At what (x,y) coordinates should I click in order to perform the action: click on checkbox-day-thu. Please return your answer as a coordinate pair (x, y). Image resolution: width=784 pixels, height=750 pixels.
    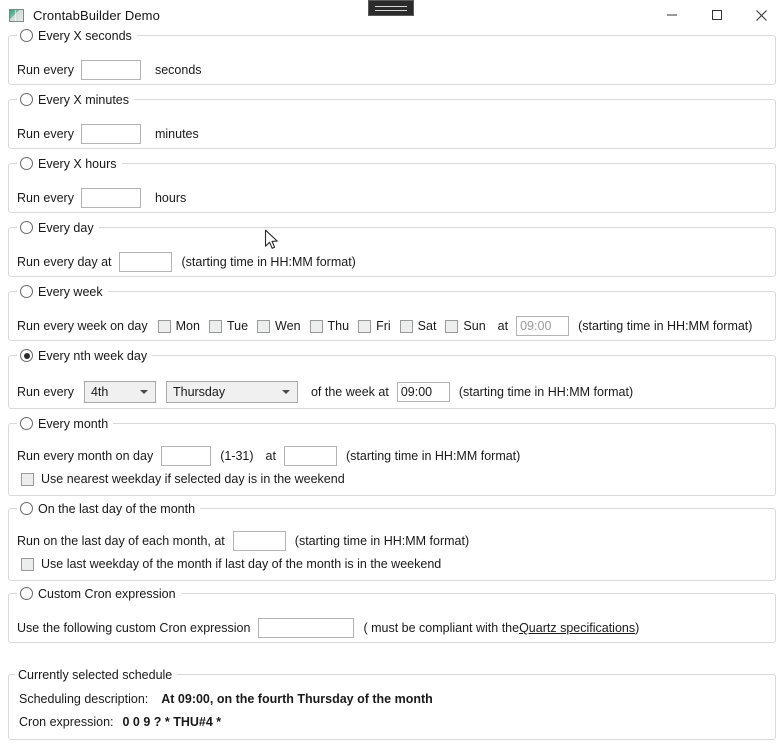
    Looking at the image, I should click on (316, 326).